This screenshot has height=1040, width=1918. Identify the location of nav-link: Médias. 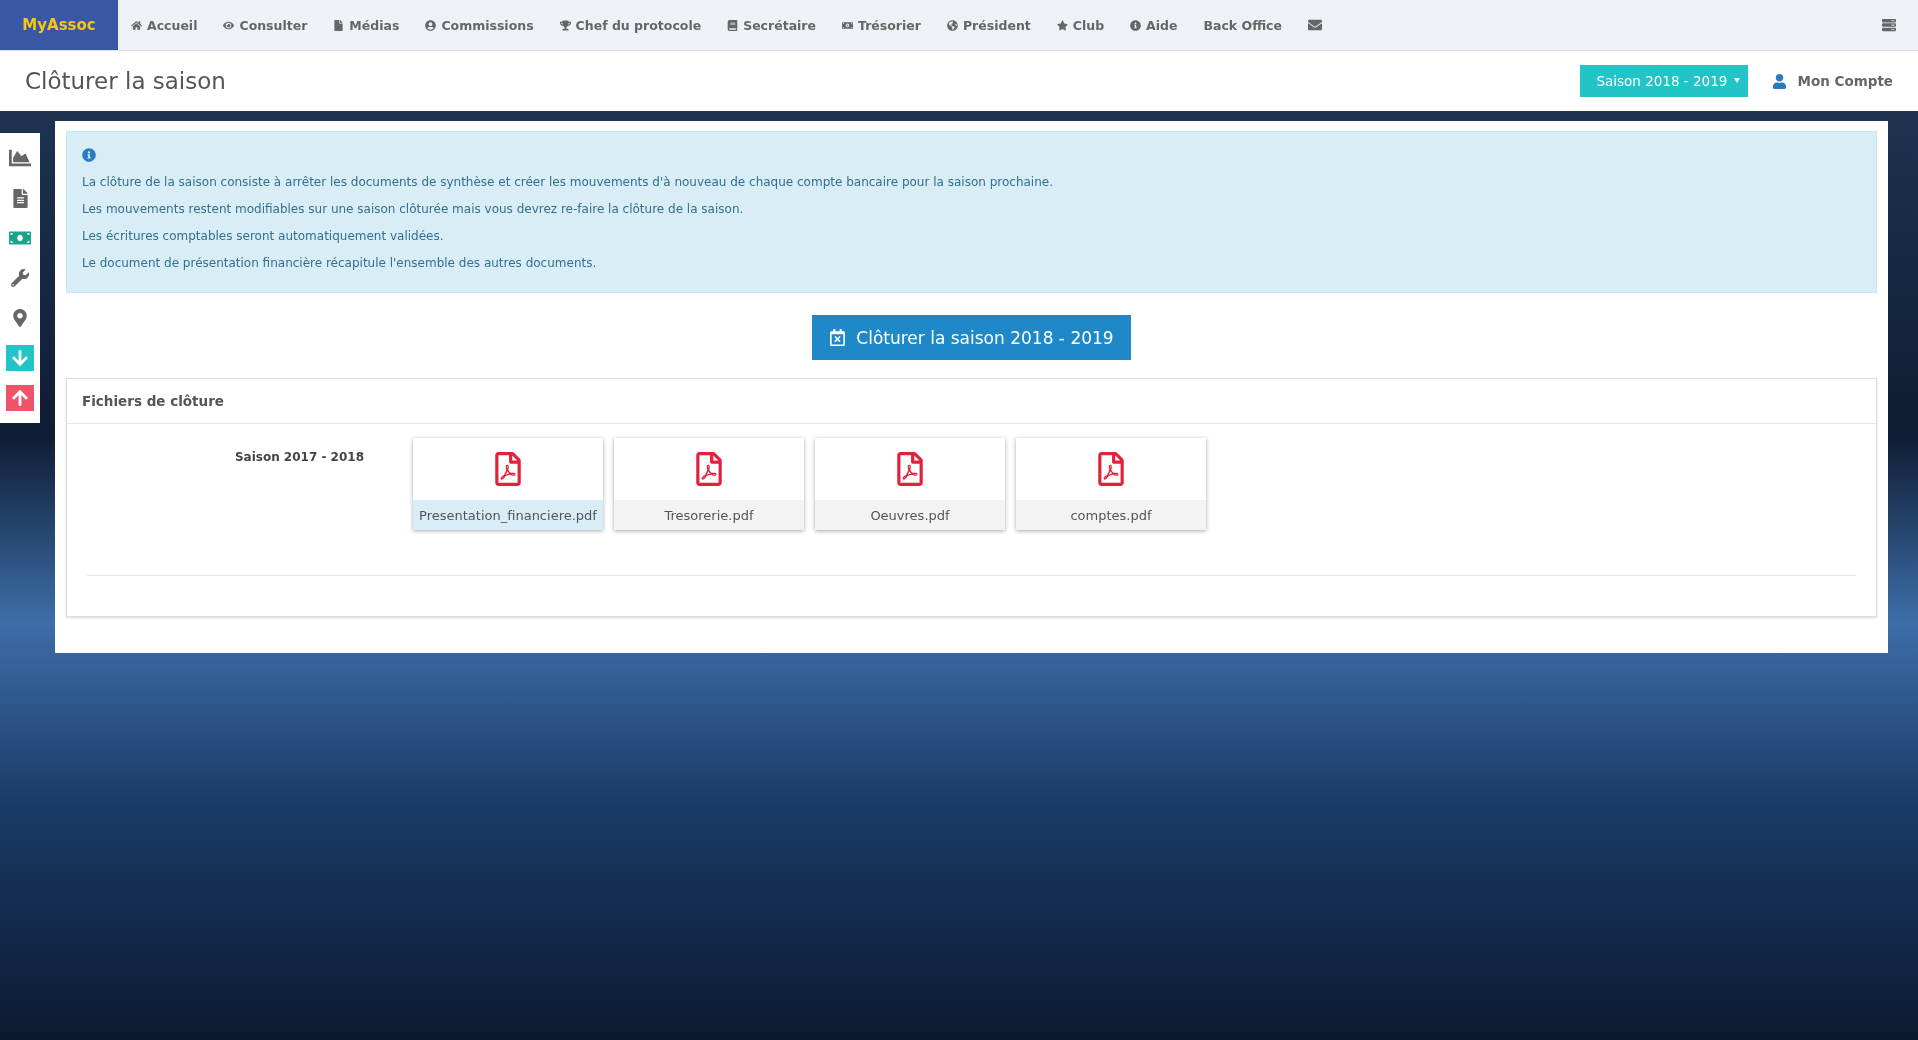
(366, 25).